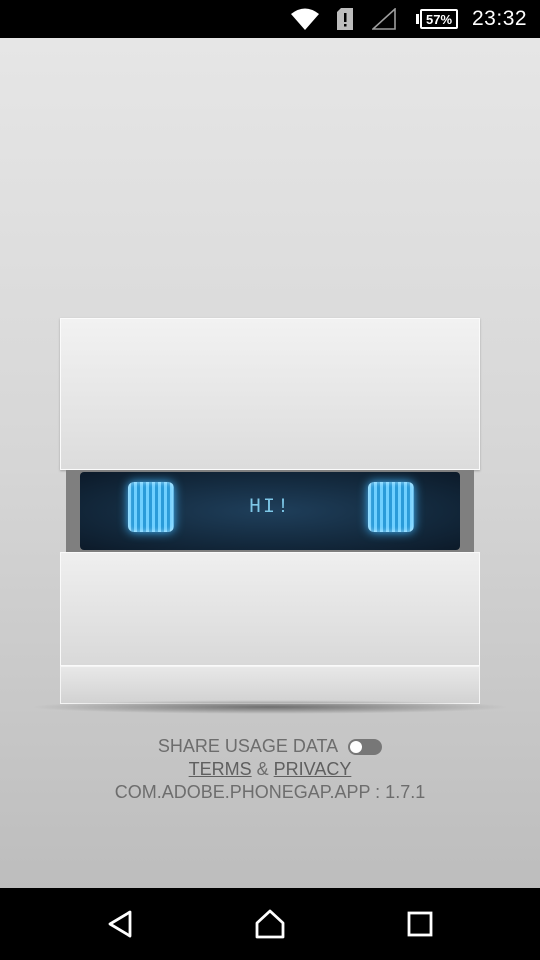 Image resolution: width=540 pixels, height=960 pixels. What do you see at coordinates (391, 507) in the screenshot?
I see `right-eye-icon` at bounding box center [391, 507].